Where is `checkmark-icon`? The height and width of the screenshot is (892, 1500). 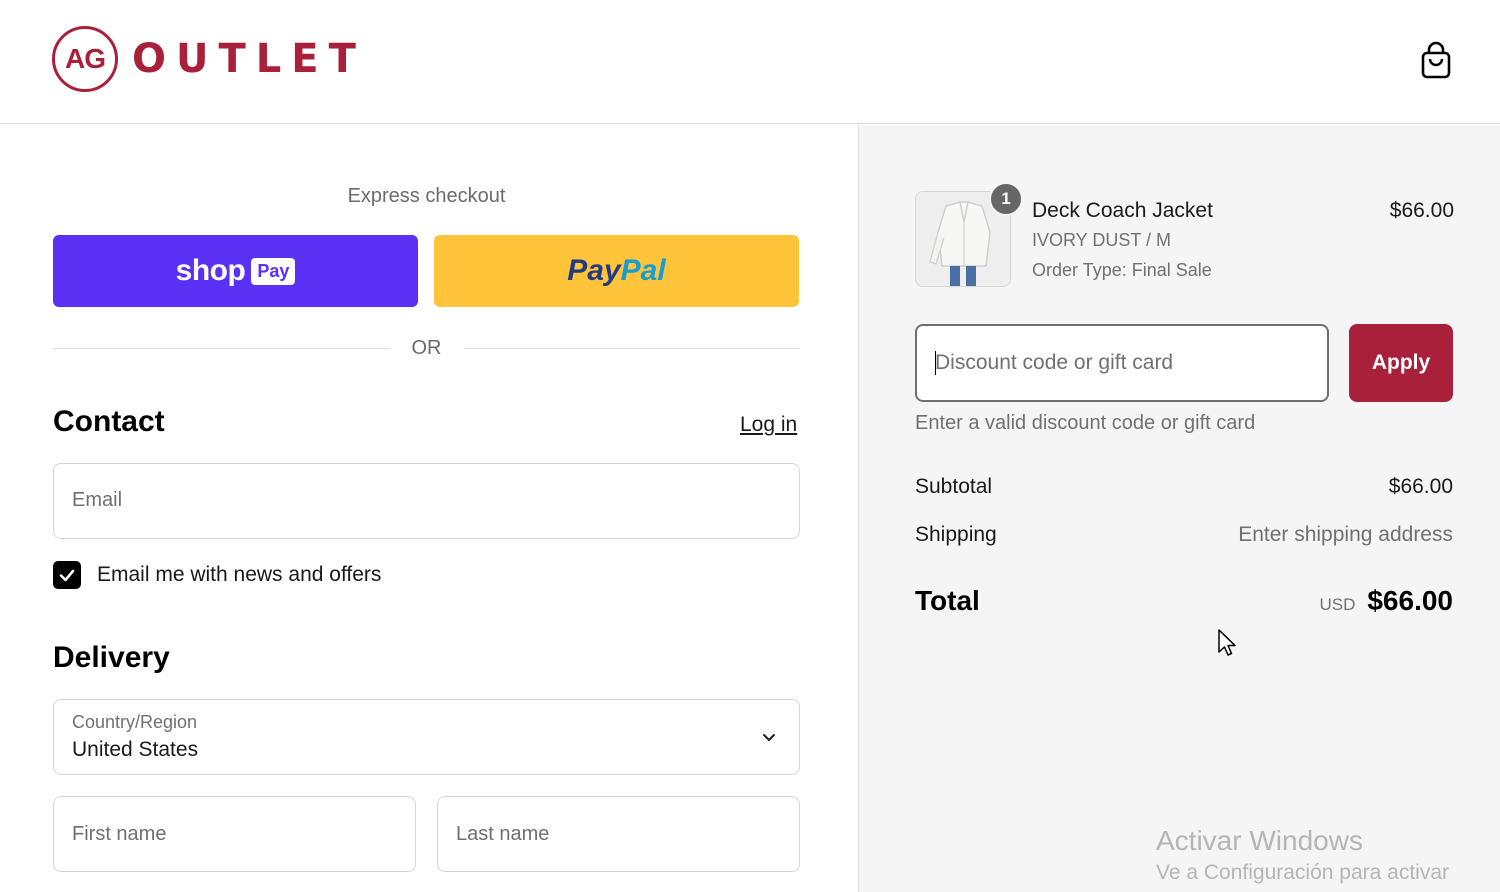 checkmark-icon is located at coordinates (67, 575).